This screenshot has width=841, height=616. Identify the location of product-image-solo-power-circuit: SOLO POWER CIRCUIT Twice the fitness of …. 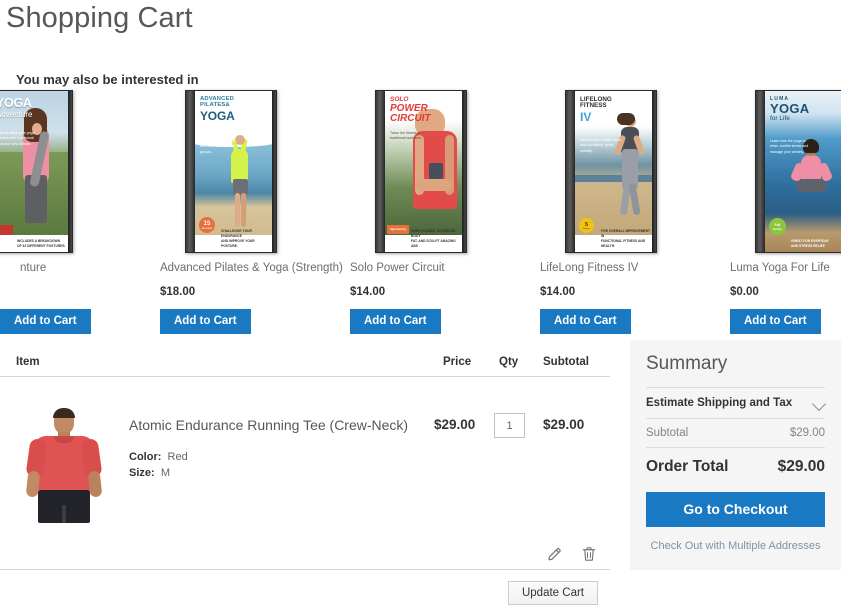
(445, 172).